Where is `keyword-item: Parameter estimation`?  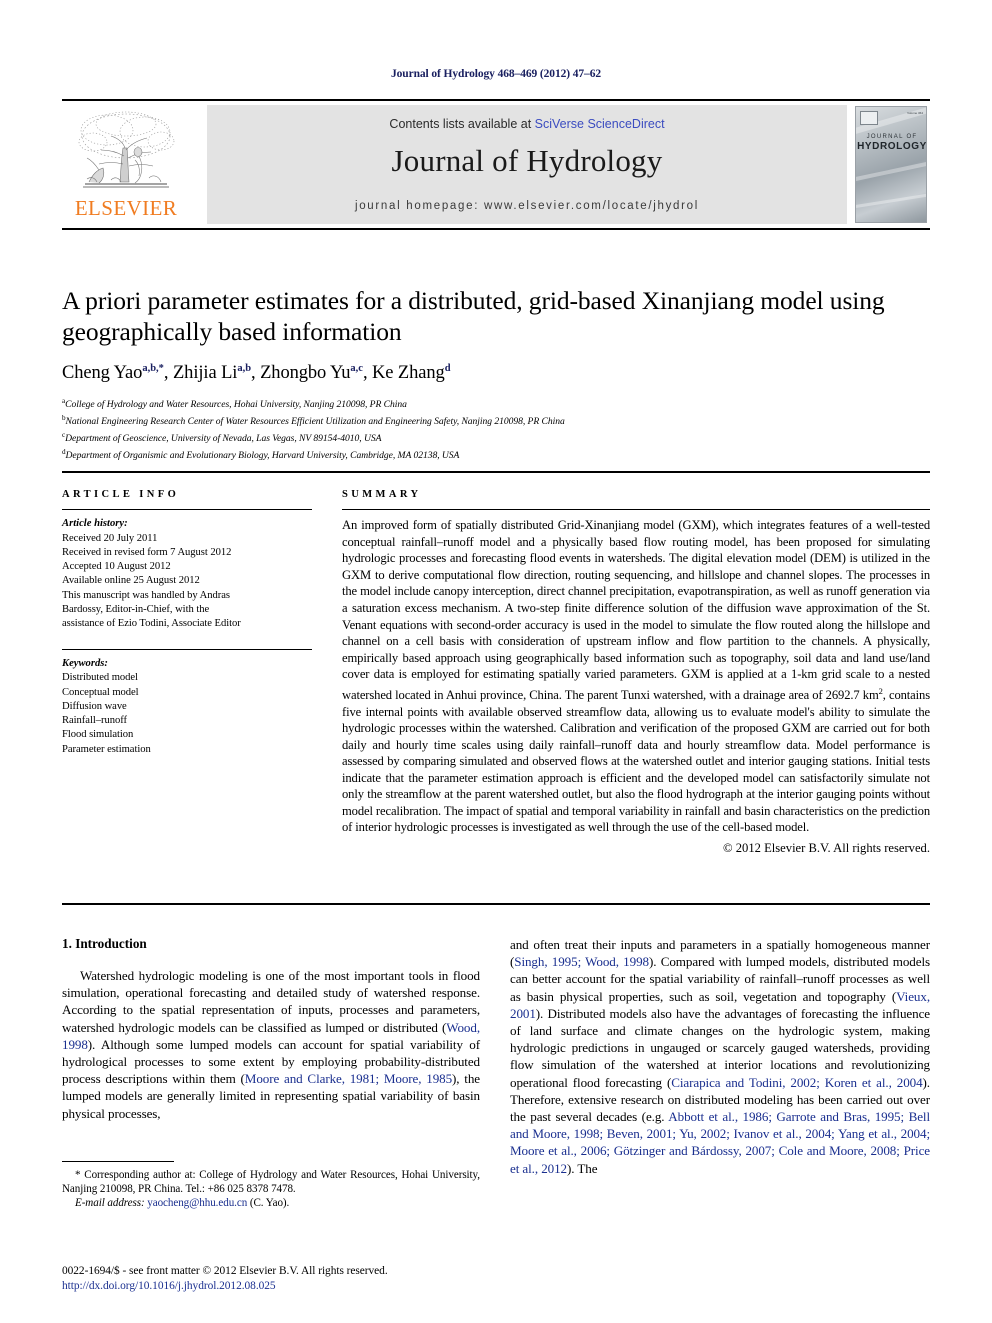 keyword-item: Parameter estimation is located at coordinates (106, 749).